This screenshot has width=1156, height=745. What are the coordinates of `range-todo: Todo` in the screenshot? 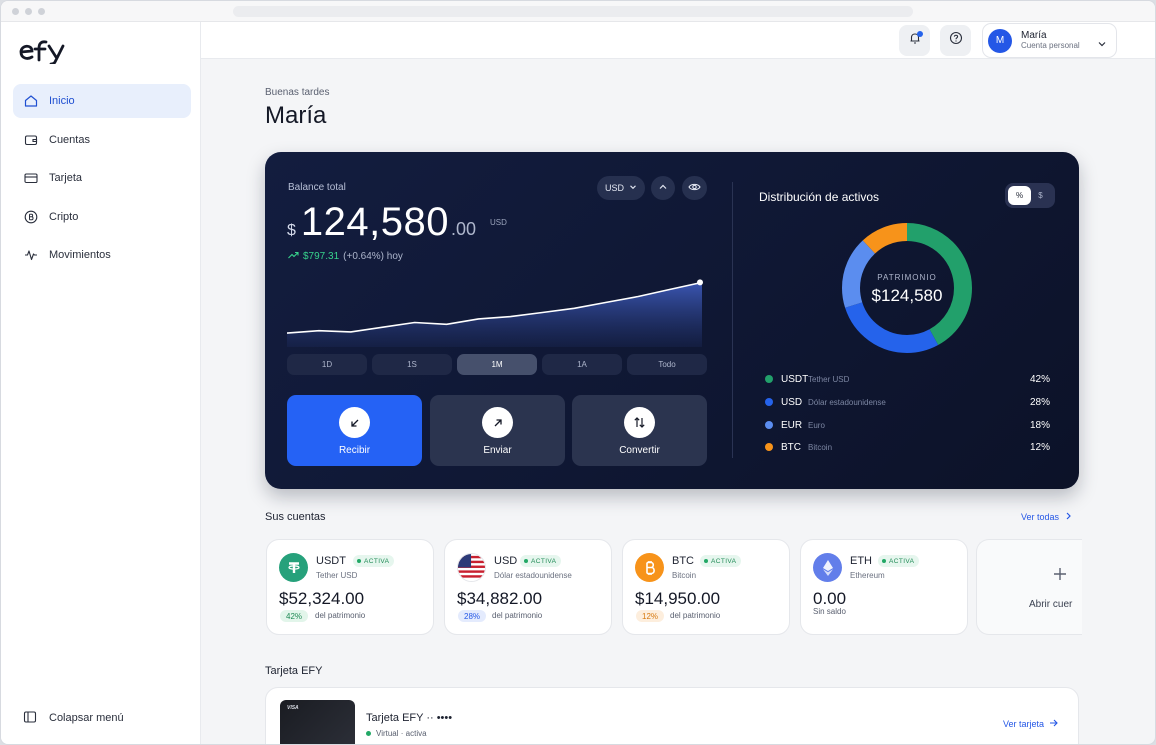 It's located at (667, 364).